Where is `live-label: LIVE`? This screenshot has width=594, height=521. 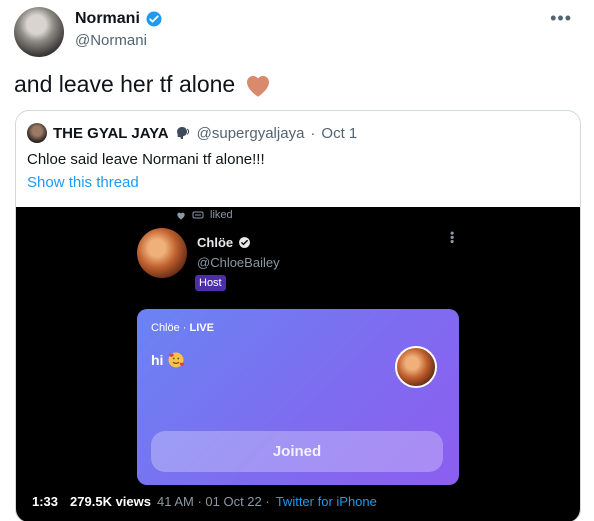 live-label: LIVE is located at coordinates (201, 328).